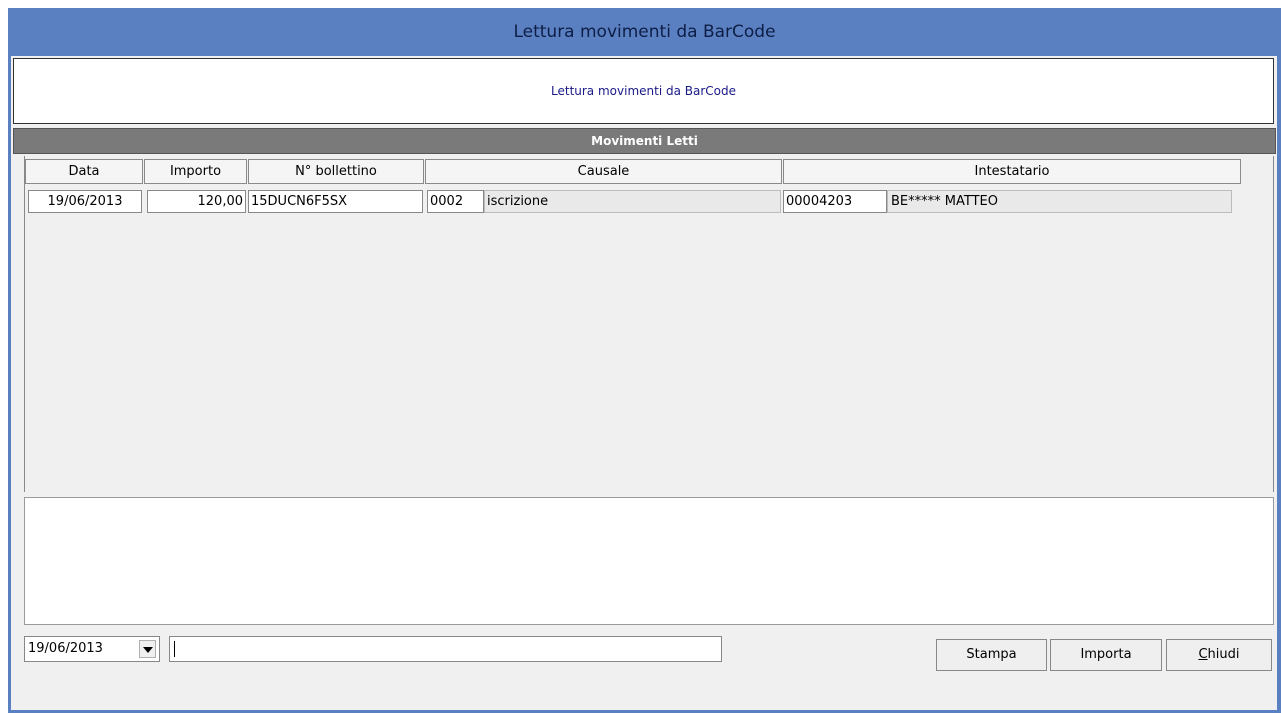 The width and height of the screenshot is (1281, 713). I want to click on chiudi-button: Chiudi, so click(1219, 655).